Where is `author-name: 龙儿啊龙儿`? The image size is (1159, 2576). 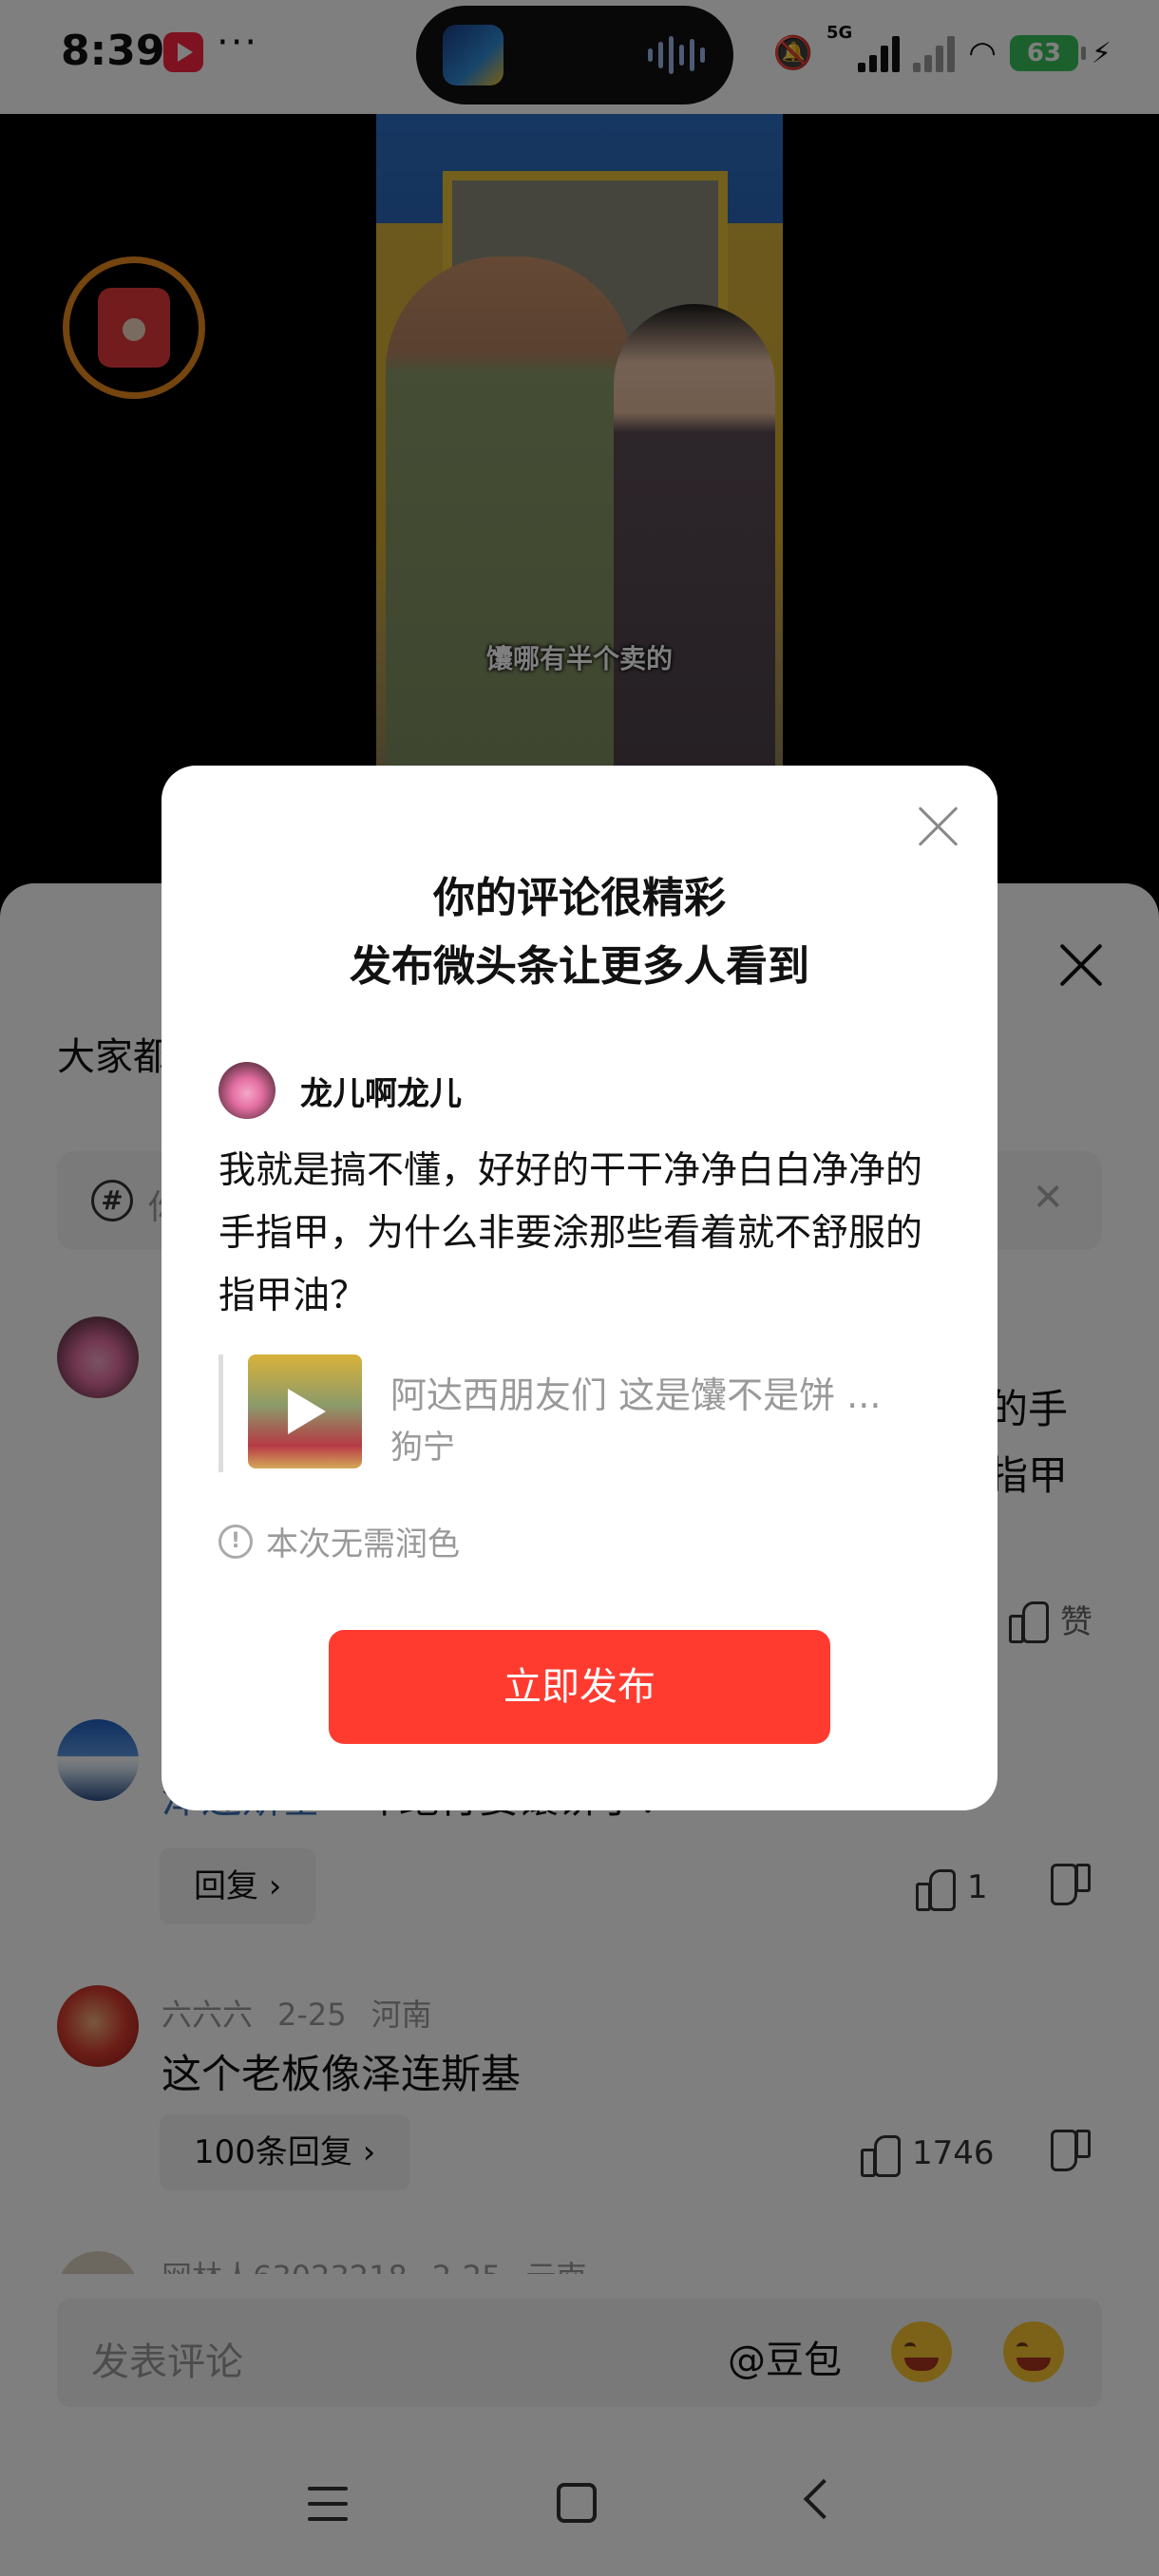
author-name: 龙儿啊龙儿 is located at coordinates (381, 1094).